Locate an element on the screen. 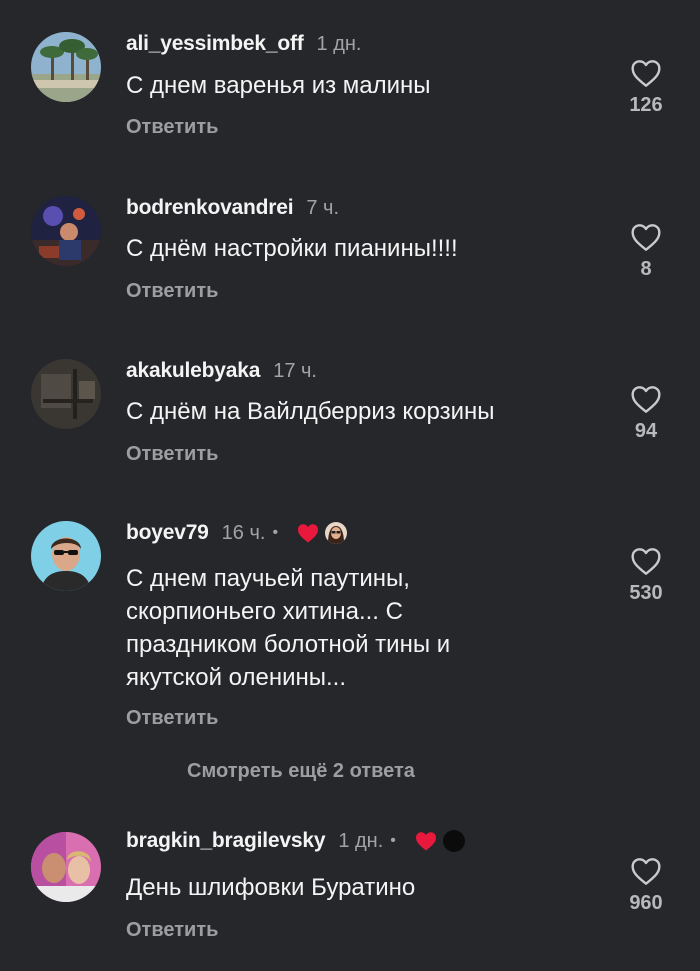 The height and width of the screenshot is (971, 700). comment-text: День шлифовки Буратино is located at coordinates (271, 887).